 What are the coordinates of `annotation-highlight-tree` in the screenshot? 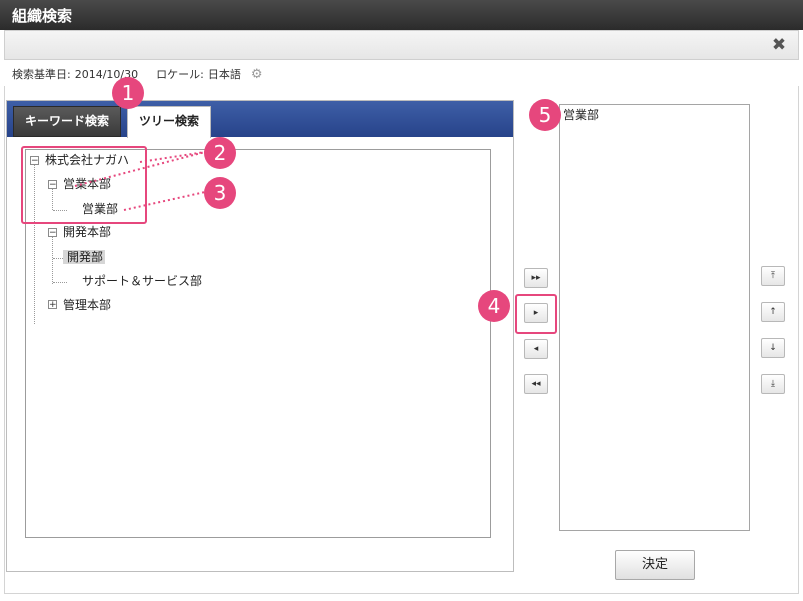 It's located at (84, 185).